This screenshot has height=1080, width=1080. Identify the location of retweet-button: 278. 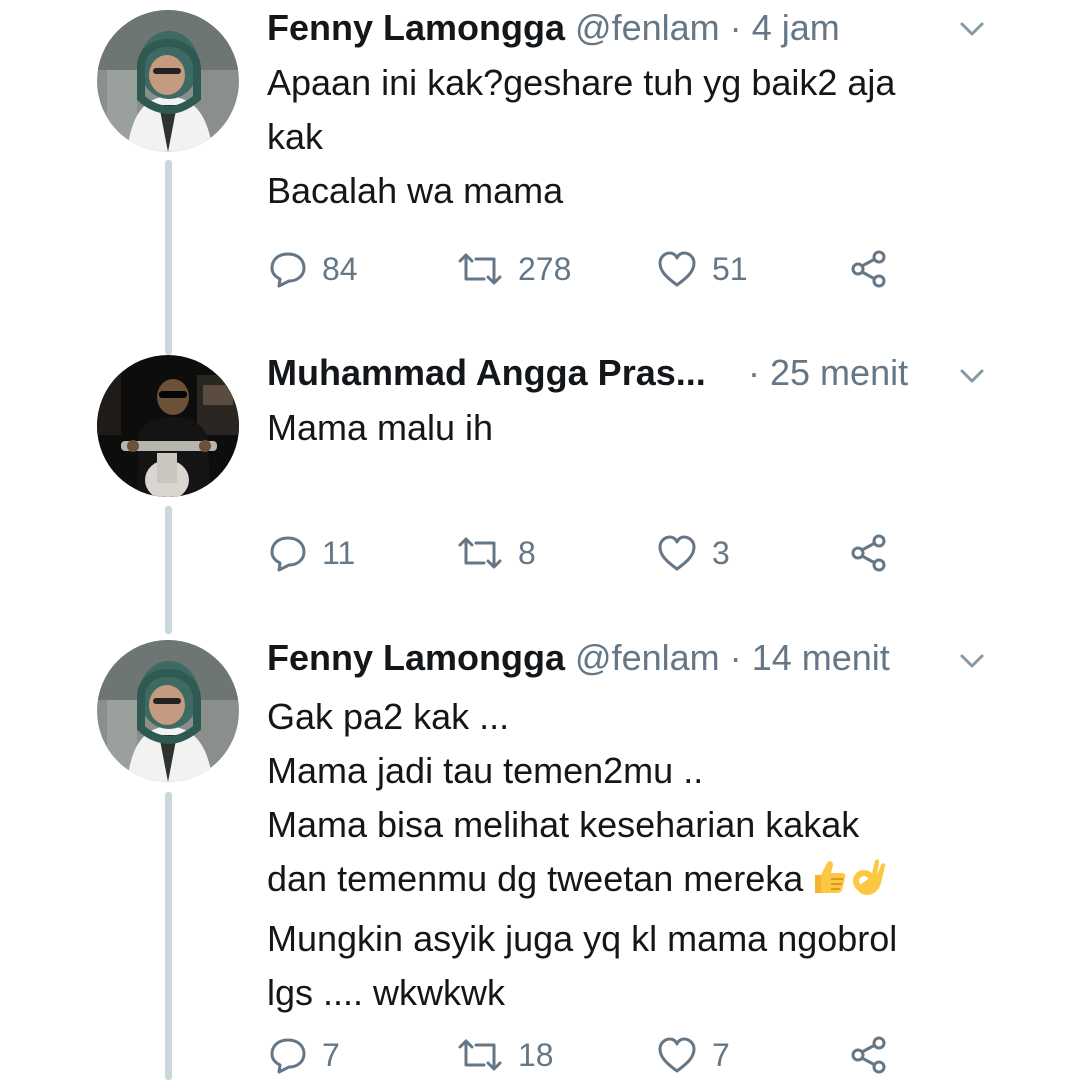
(513, 269).